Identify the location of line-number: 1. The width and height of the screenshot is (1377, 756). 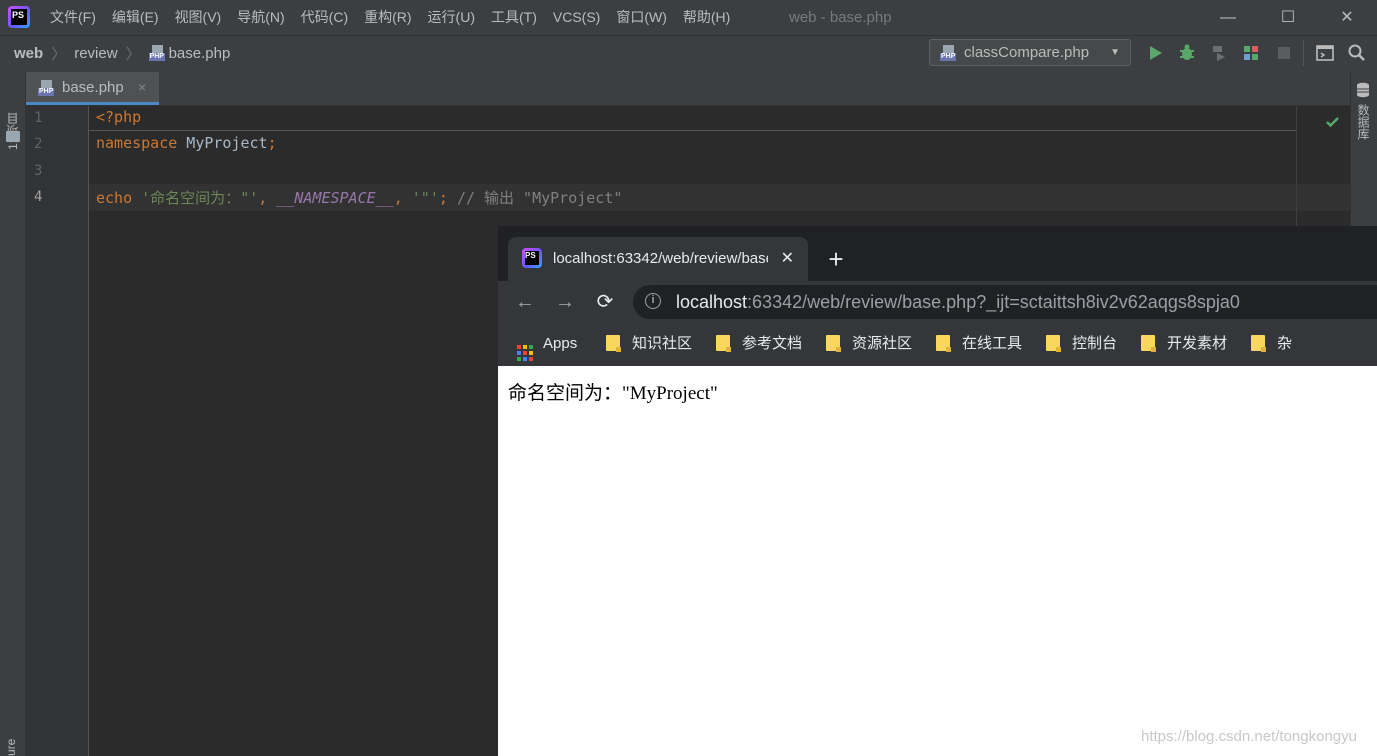
(38, 118).